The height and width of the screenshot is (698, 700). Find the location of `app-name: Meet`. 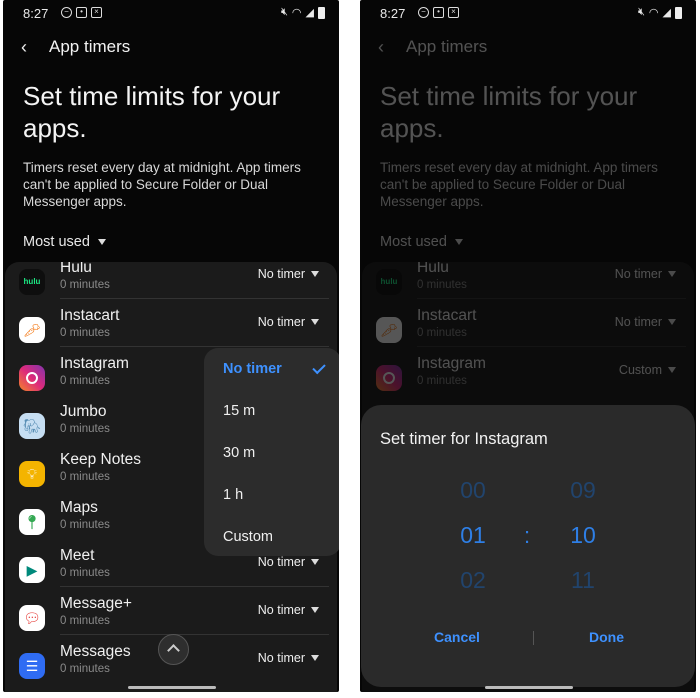

app-name: Meet is located at coordinates (77, 555).